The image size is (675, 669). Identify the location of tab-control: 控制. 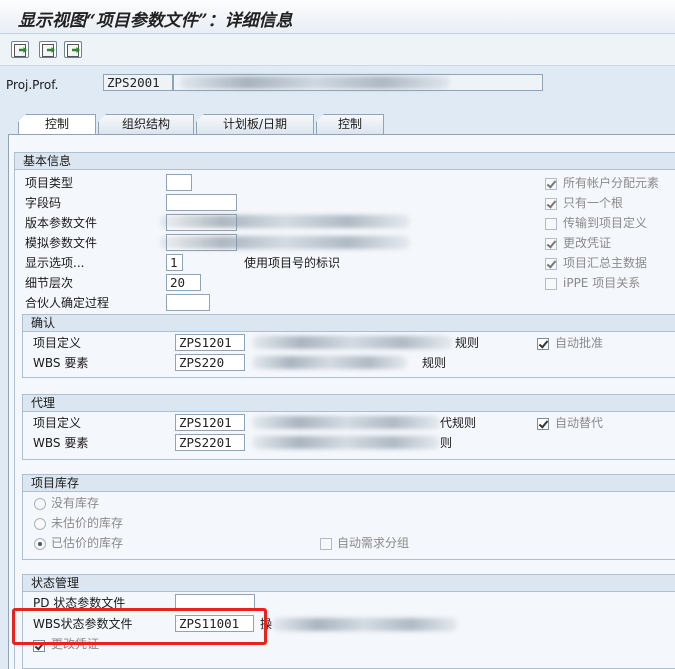
(57, 124).